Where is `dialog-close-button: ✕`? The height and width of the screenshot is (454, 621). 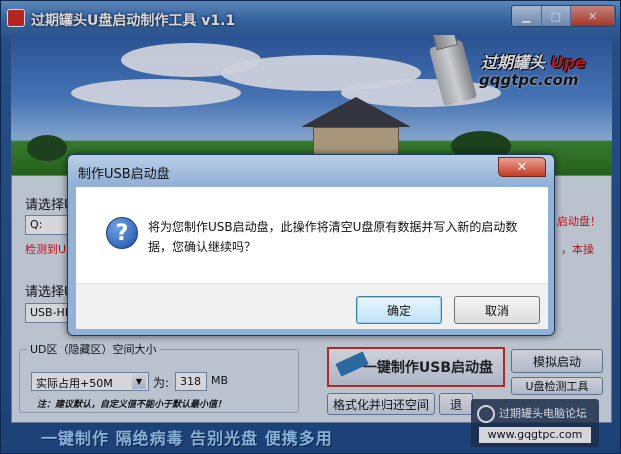
dialog-close-button: ✕ is located at coordinates (522, 167).